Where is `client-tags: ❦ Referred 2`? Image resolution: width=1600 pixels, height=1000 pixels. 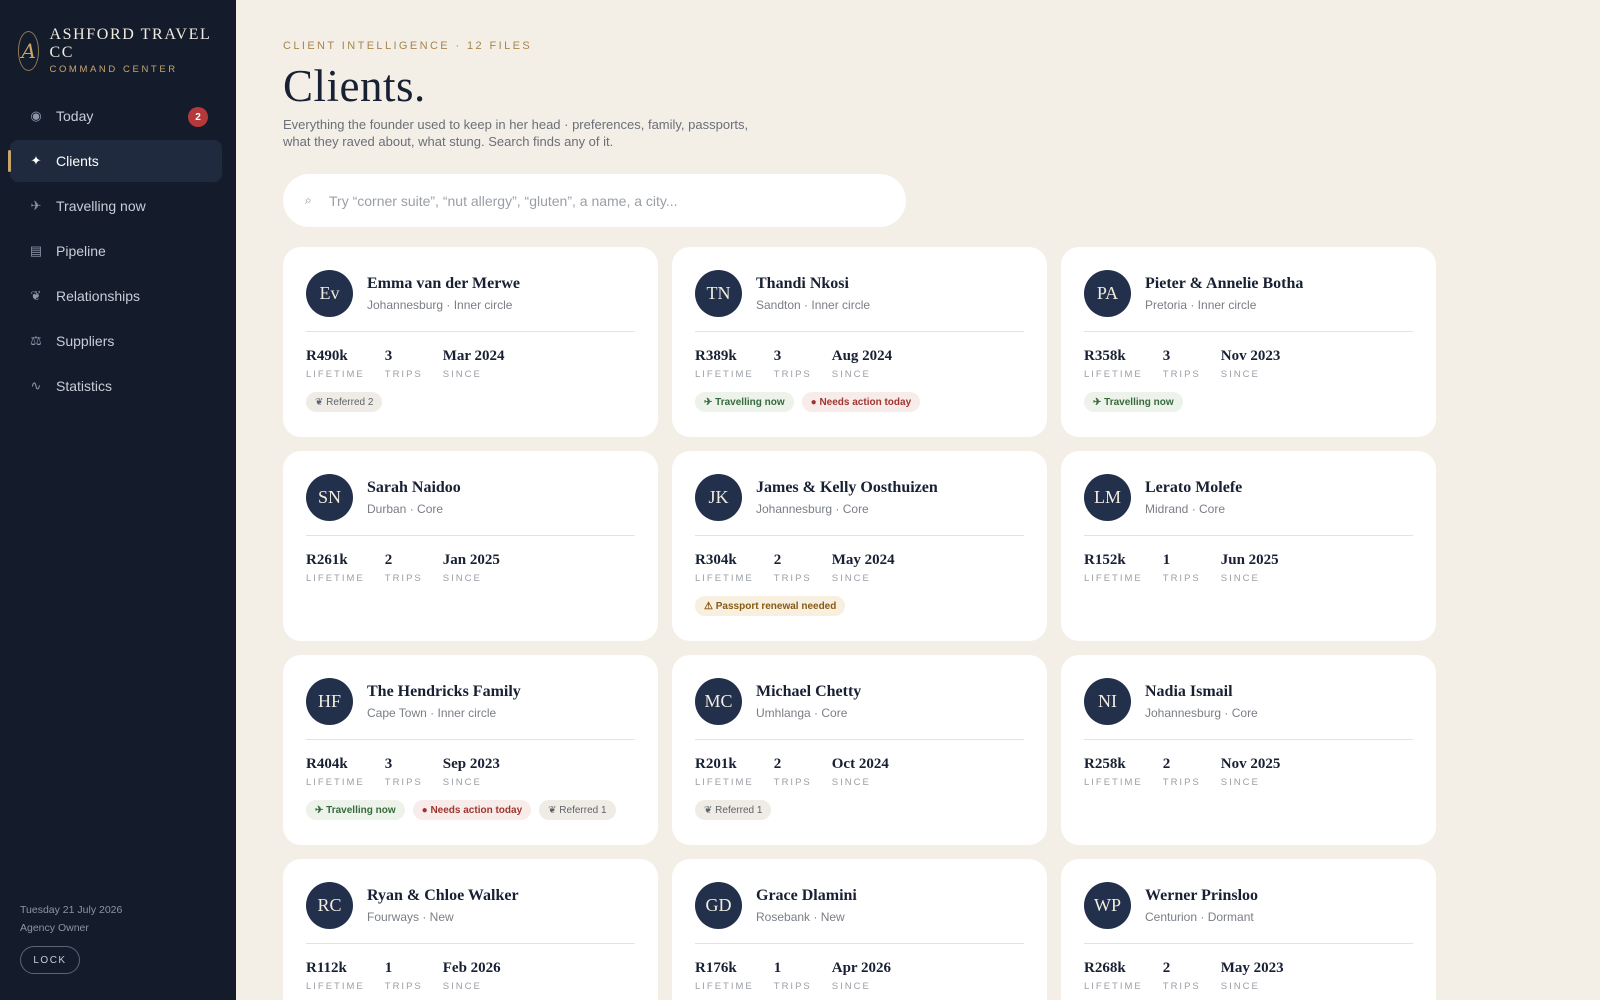
client-tags: ❦ Referred 2 is located at coordinates (470, 402).